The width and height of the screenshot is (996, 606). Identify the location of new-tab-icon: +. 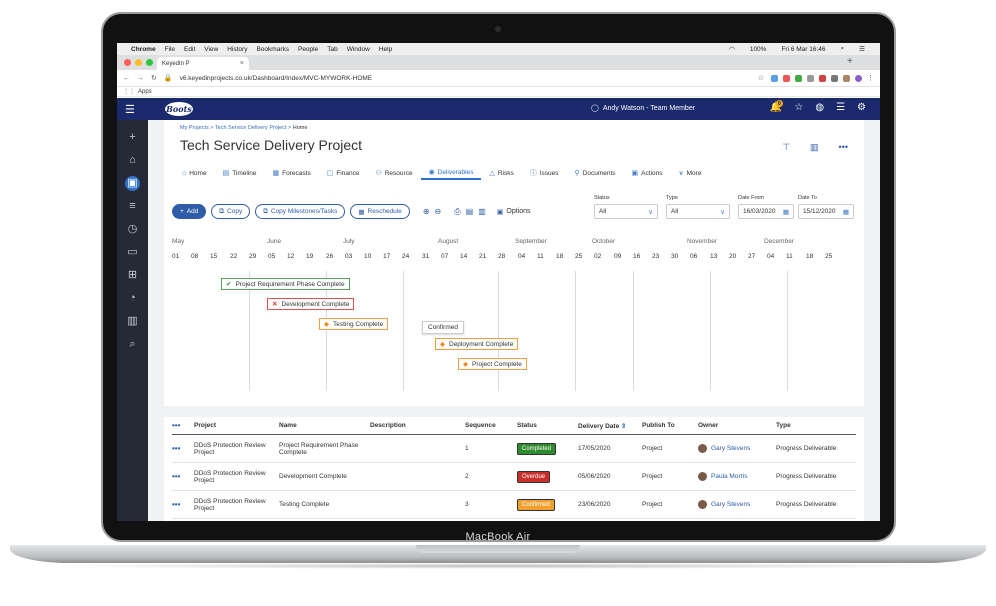
(850, 61).